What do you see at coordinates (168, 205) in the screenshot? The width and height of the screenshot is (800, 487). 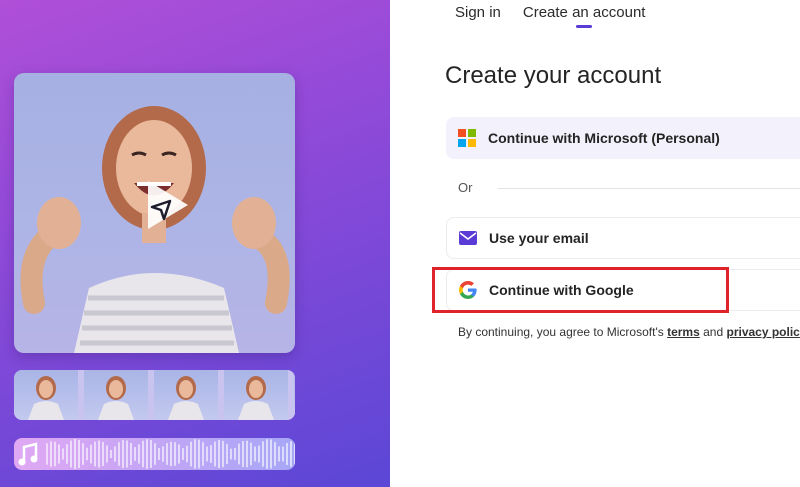 I see `play-icon` at bounding box center [168, 205].